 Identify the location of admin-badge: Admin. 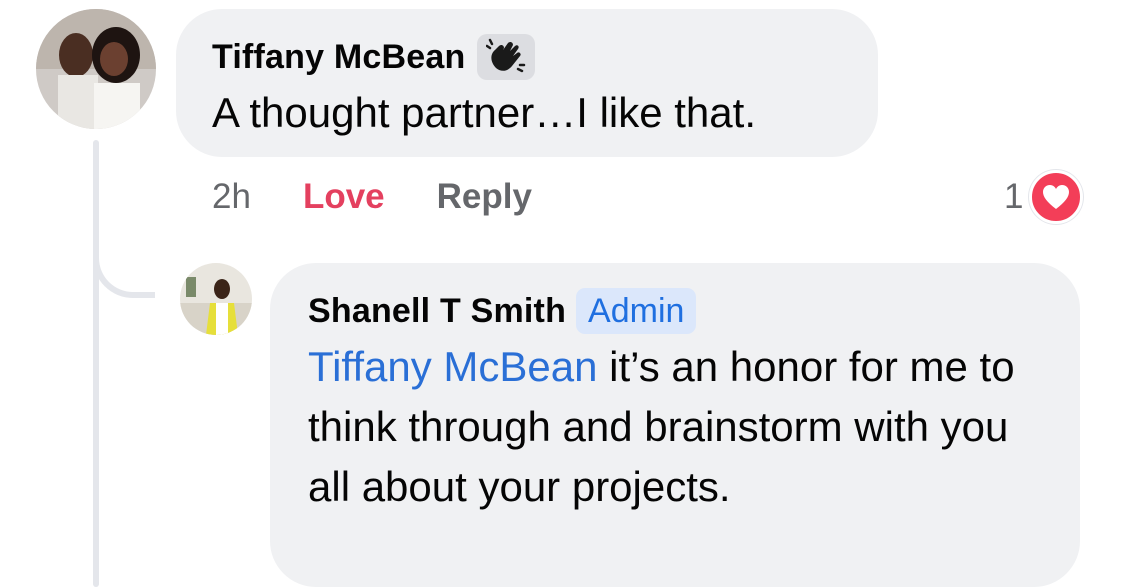
(636, 311).